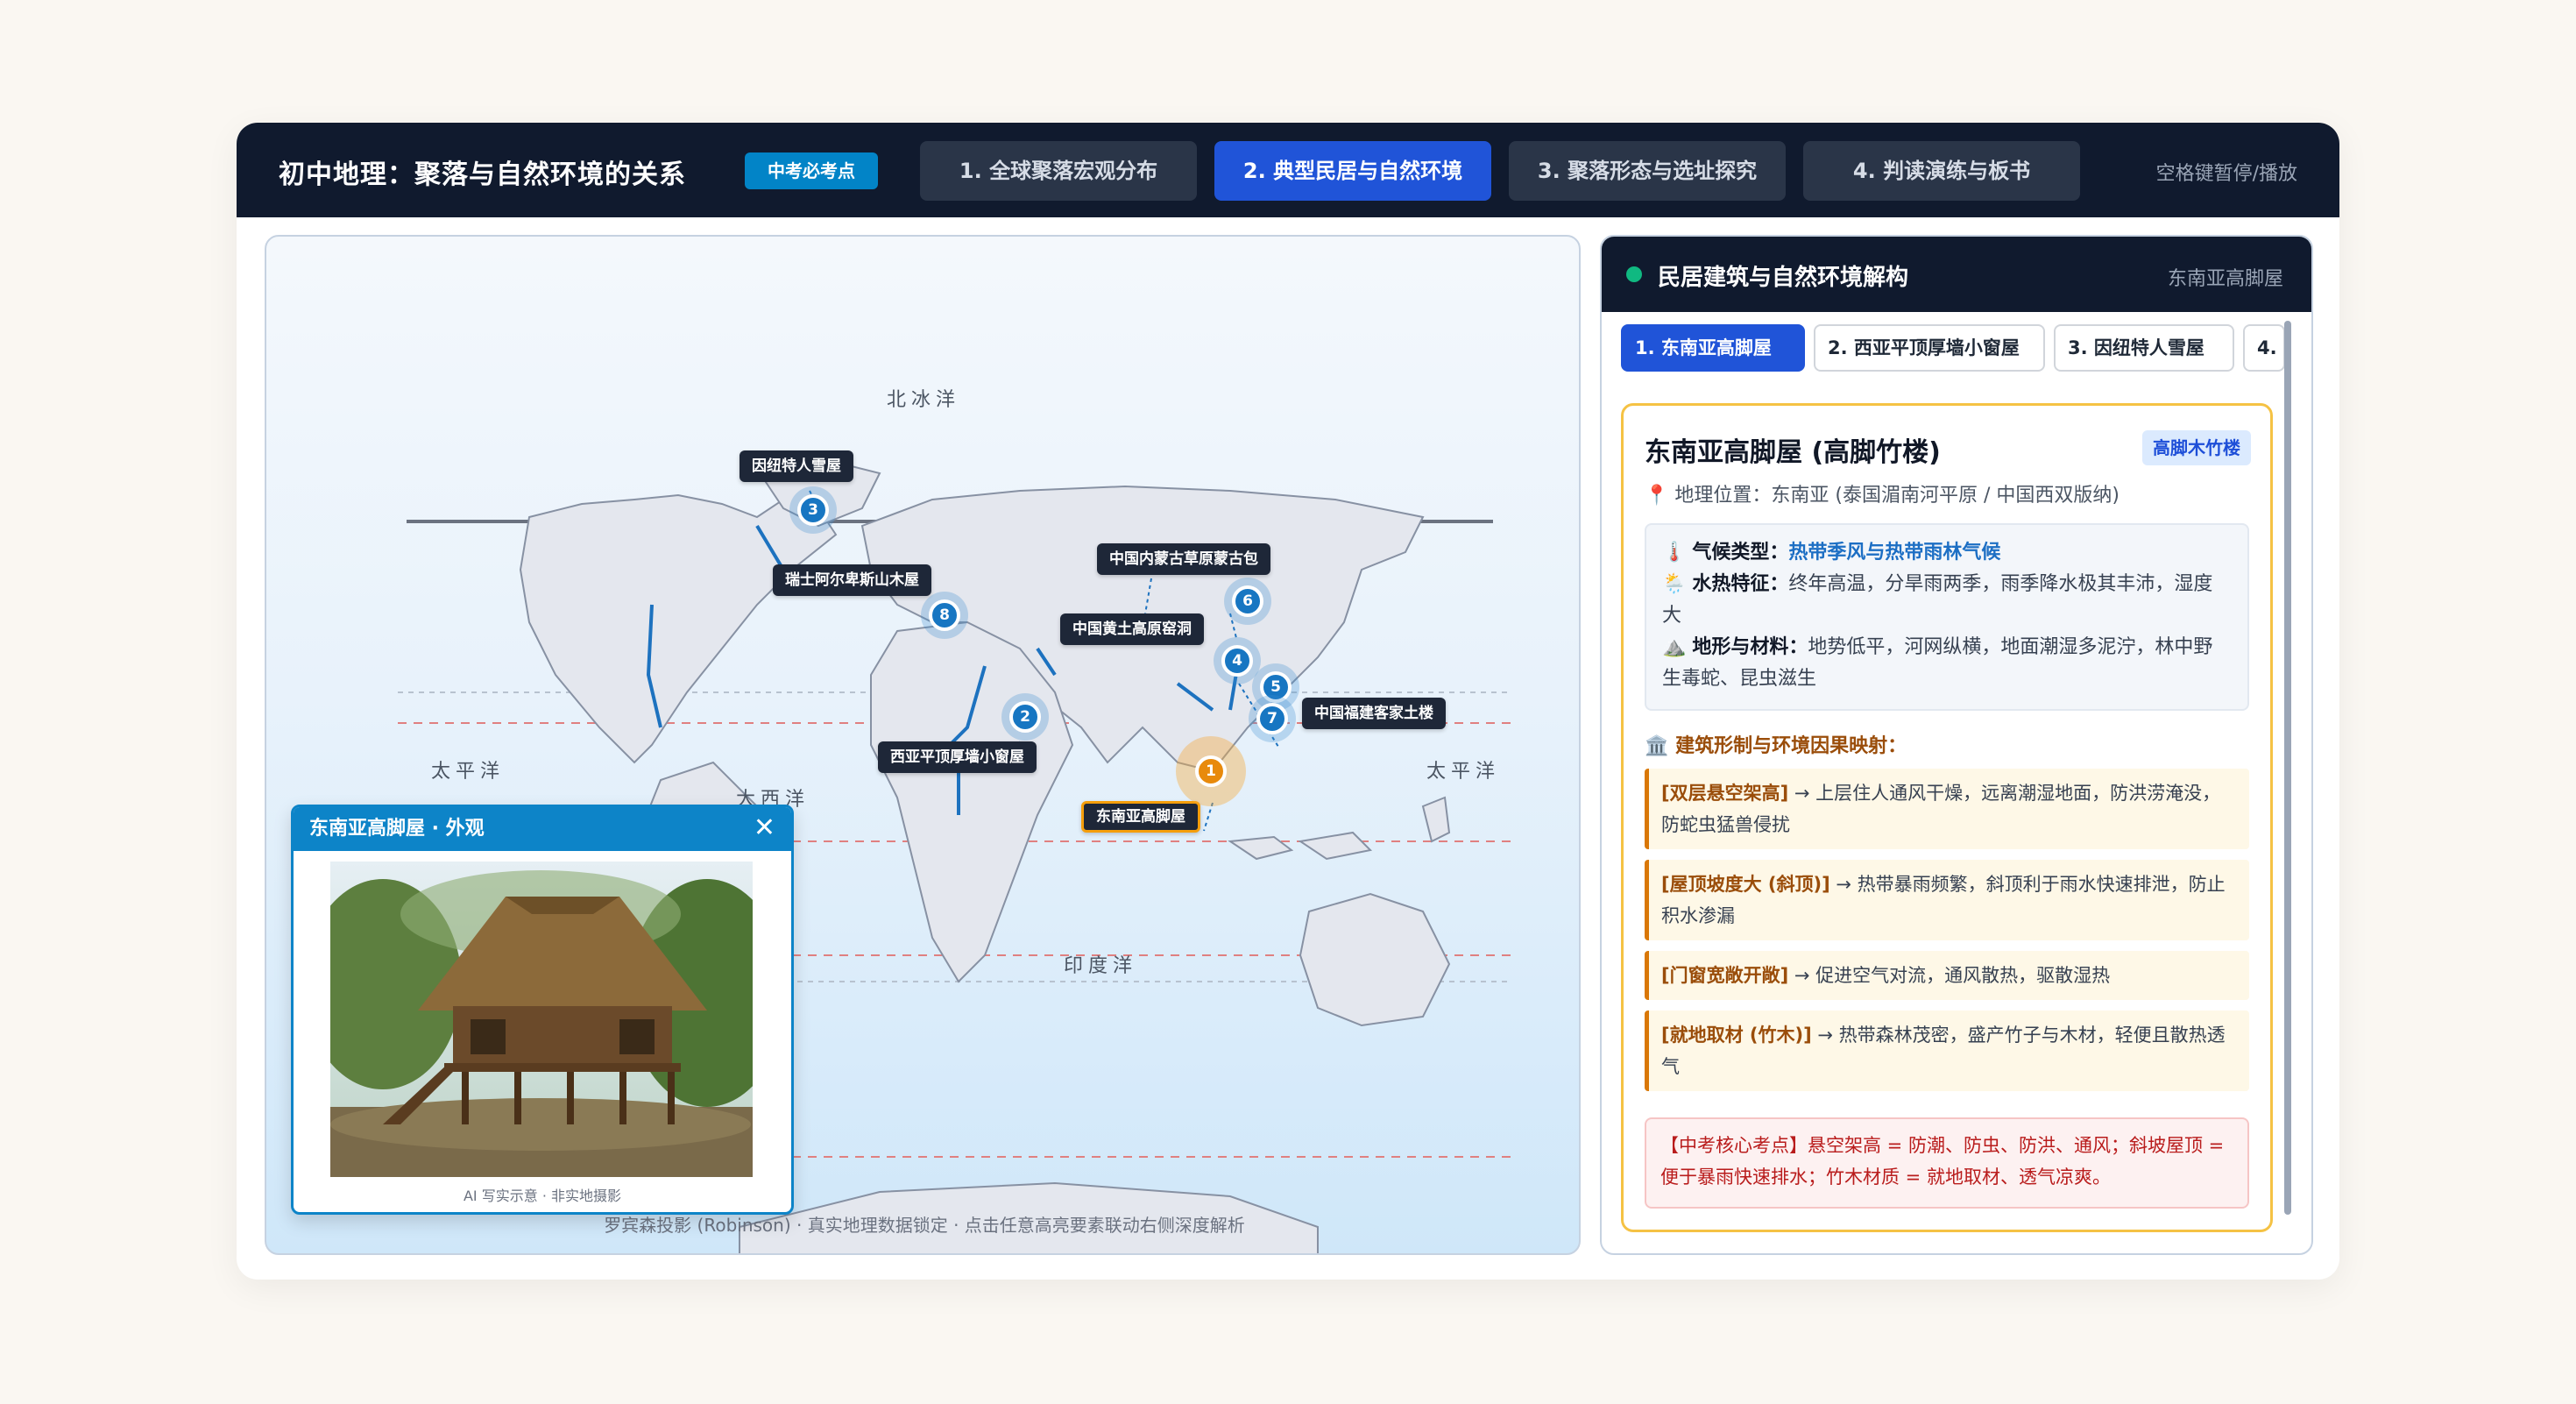 The image size is (2576, 1404). Describe the element at coordinates (1025, 717) in the screenshot. I see `site-marker-2: 2` at that location.